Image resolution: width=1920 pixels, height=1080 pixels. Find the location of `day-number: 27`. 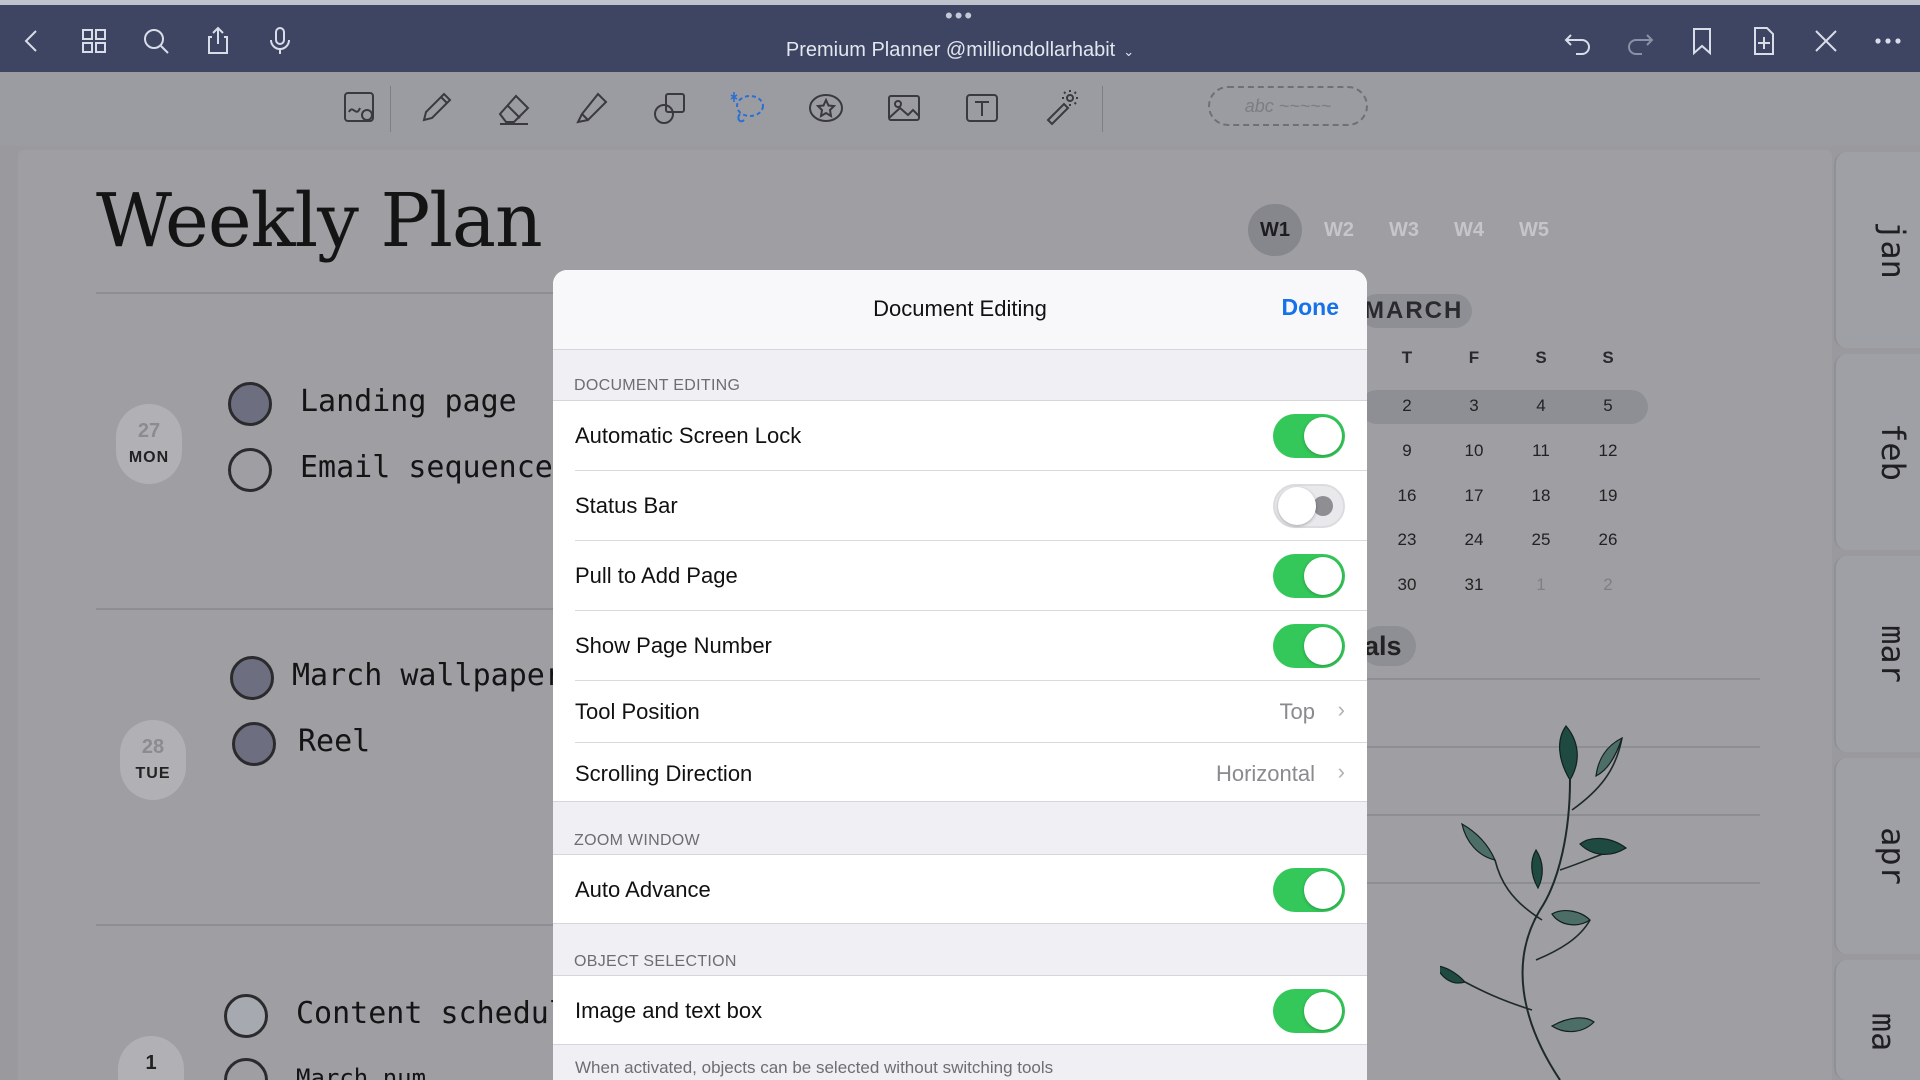

day-number: 27 is located at coordinates (149, 431).